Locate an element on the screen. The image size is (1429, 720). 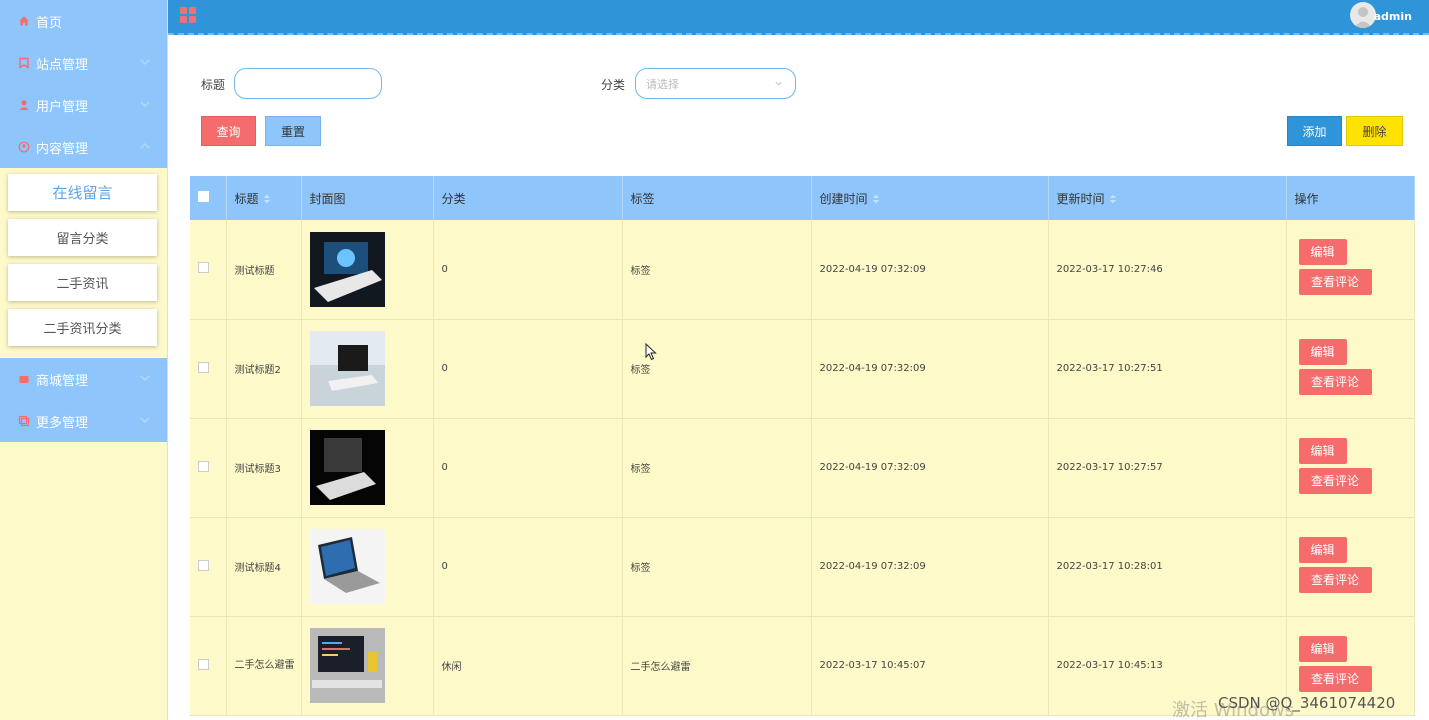
submenu-item-secondhand-news: 二手资讯 is located at coordinates (82, 282).